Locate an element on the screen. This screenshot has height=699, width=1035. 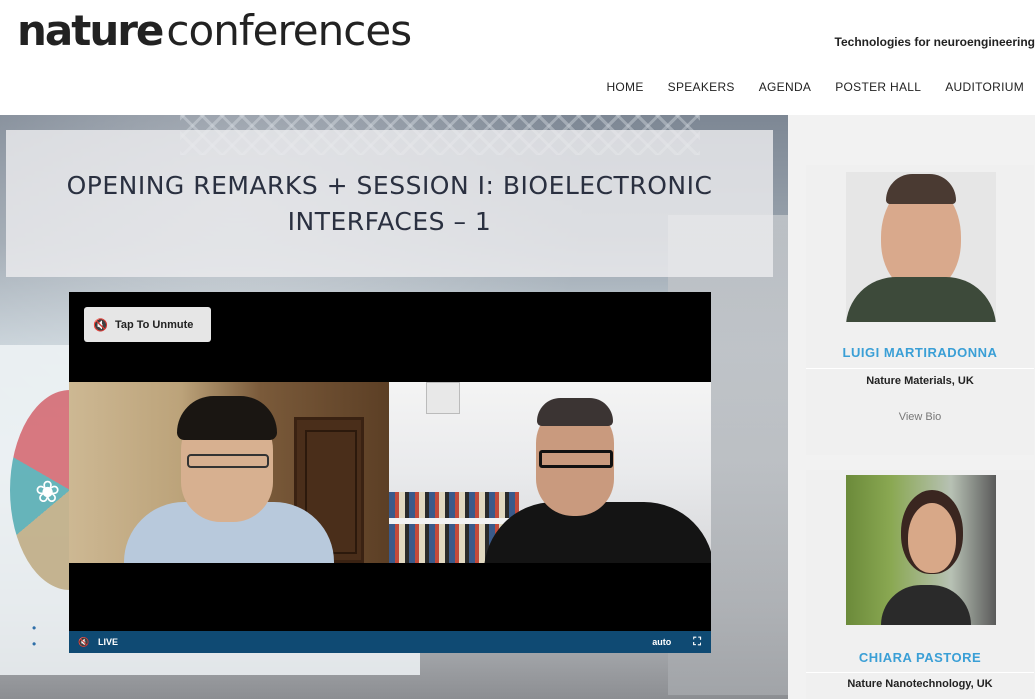
speaker-name: CHIARA PASTORE is located at coordinates (920, 657).